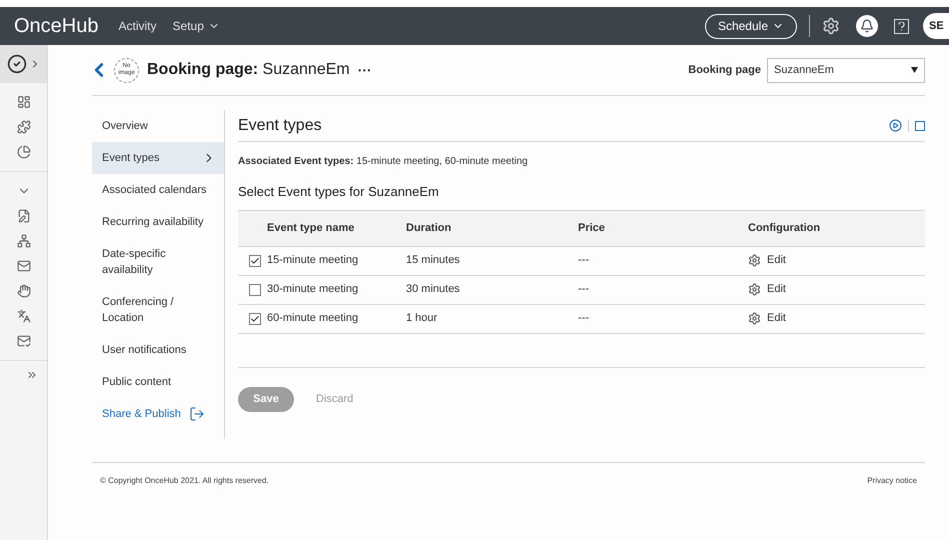 The width and height of the screenshot is (949, 540). Describe the element at coordinates (158, 158) in the screenshot. I see `nav-item: Event types` at that location.